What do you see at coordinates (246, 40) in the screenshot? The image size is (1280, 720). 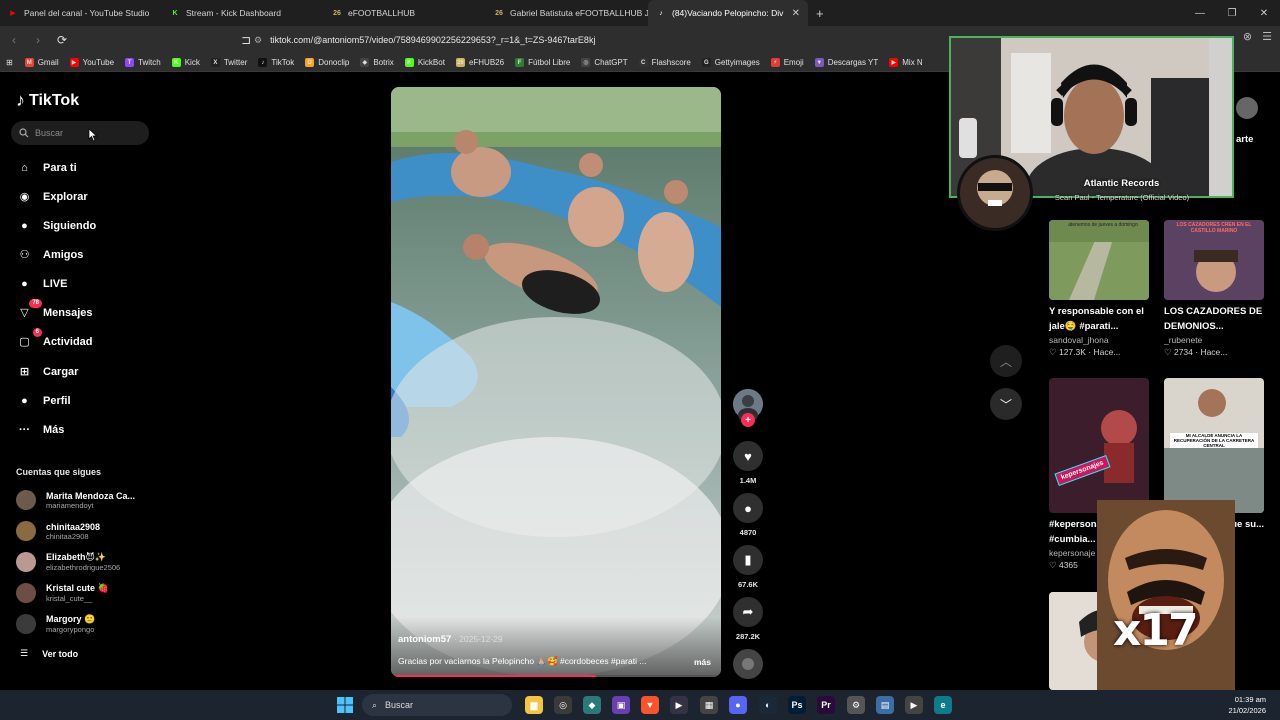 I see `bookmark-icon: ⊐` at bounding box center [246, 40].